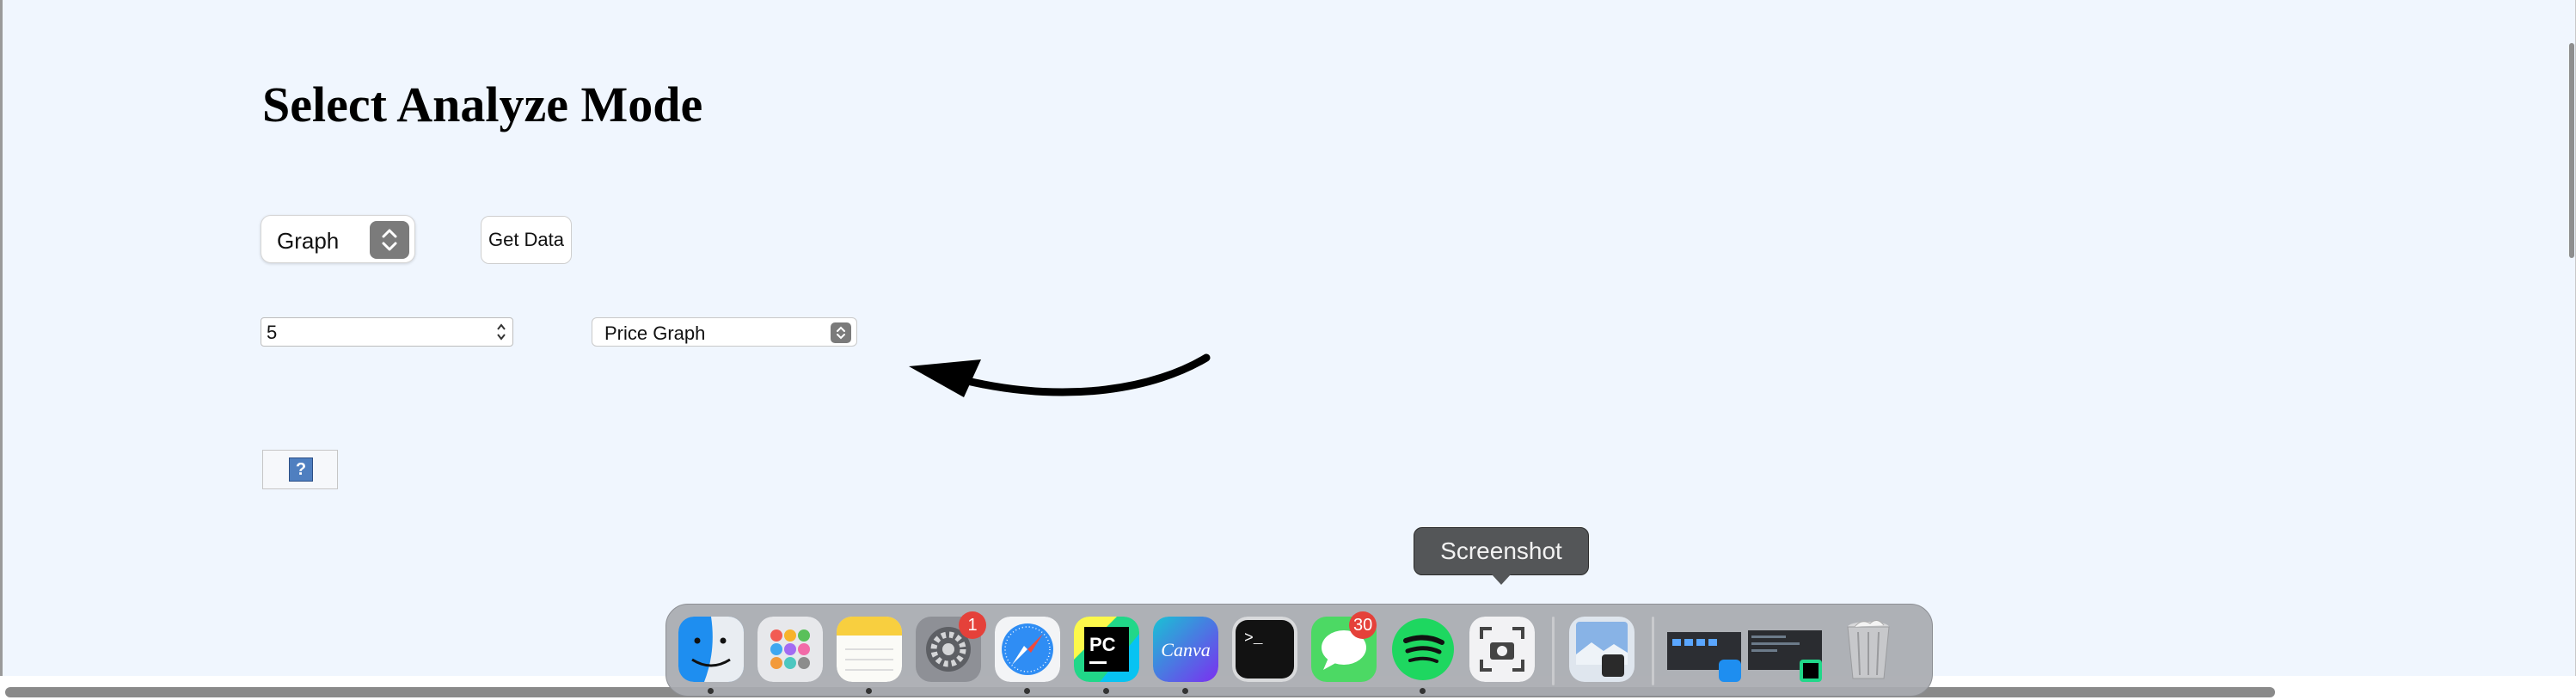  Describe the element at coordinates (1299, 650) in the screenshot. I see `dock: 1 PC Canva >_ 30` at that location.